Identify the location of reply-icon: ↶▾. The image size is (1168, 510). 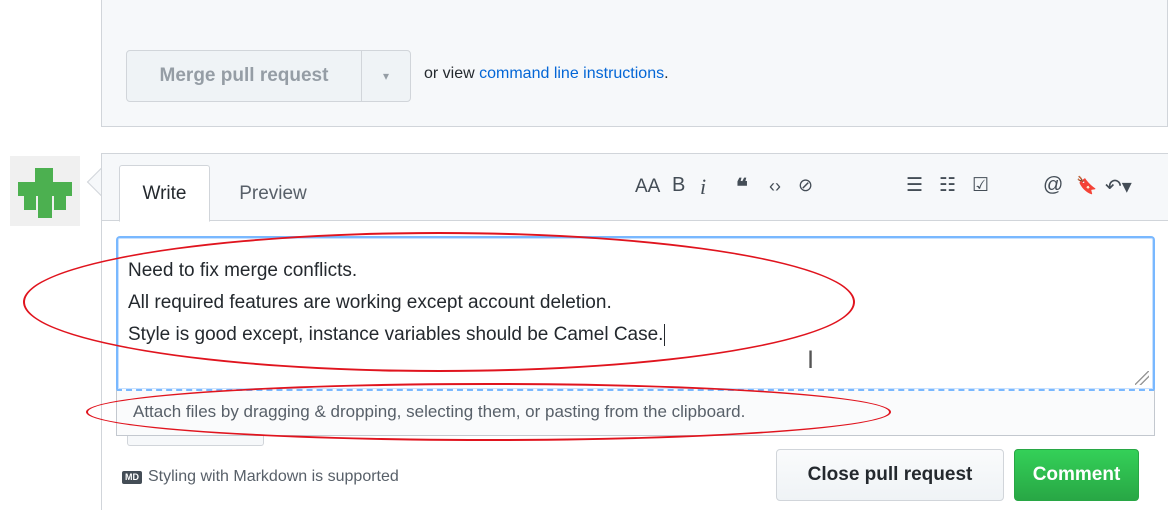
(1118, 186).